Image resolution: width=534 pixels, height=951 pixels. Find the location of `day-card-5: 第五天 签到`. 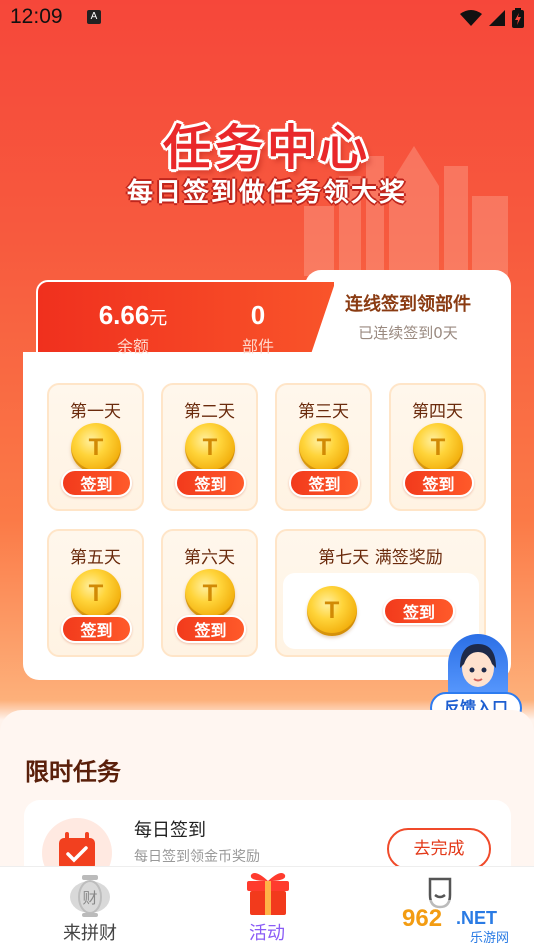

day-card-5: 第五天 签到 is located at coordinates (95, 593).